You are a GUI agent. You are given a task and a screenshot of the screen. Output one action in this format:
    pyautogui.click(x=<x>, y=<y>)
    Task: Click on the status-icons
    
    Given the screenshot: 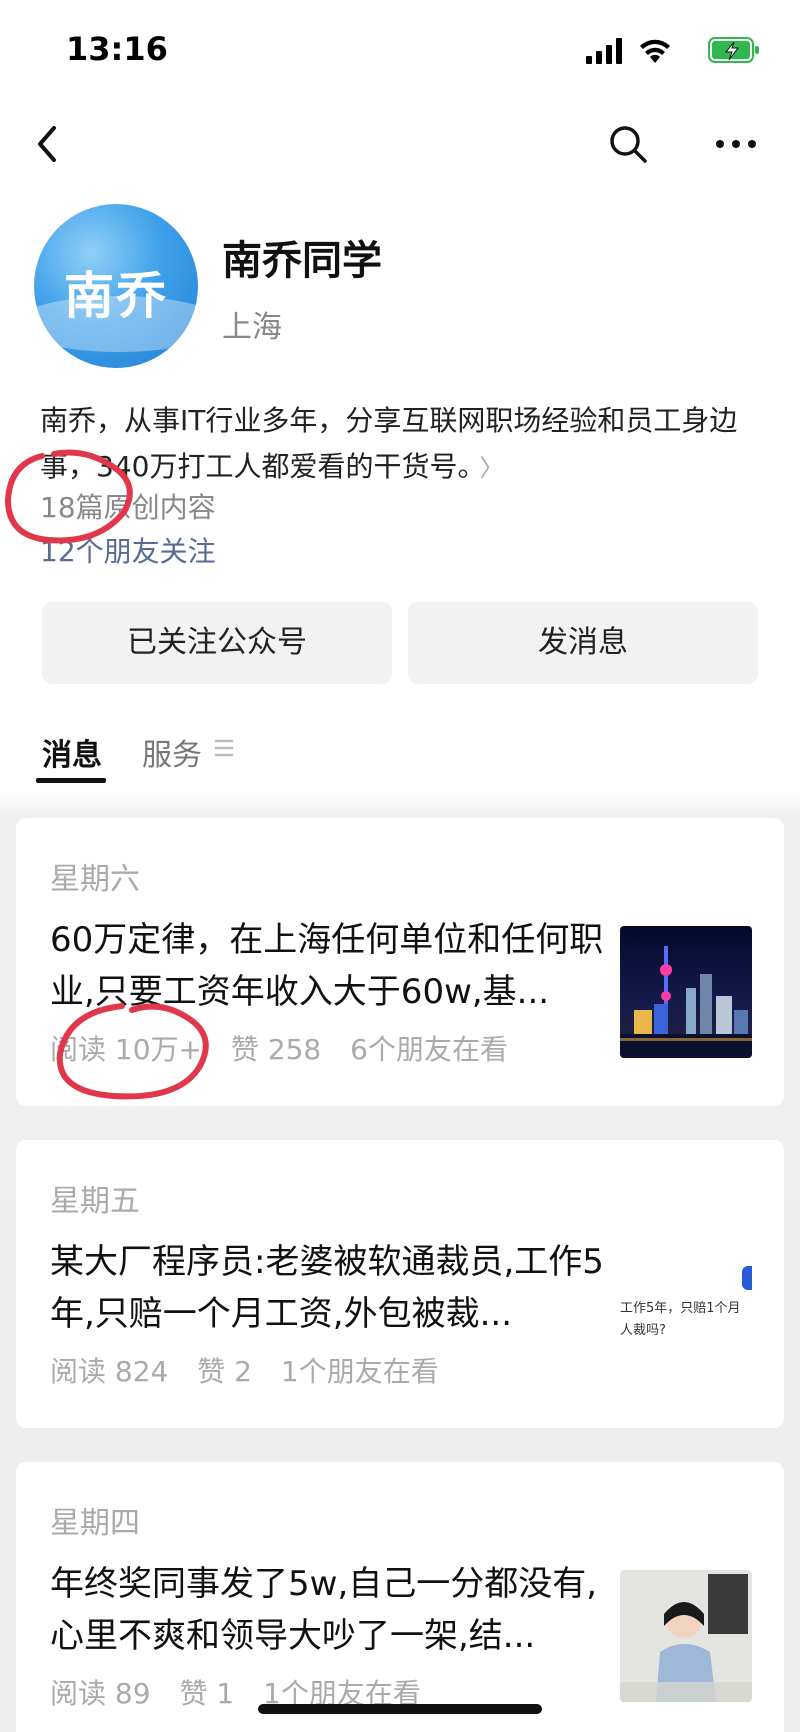 What is the action you would take?
    pyautogui.click(x=660, y=51)
    